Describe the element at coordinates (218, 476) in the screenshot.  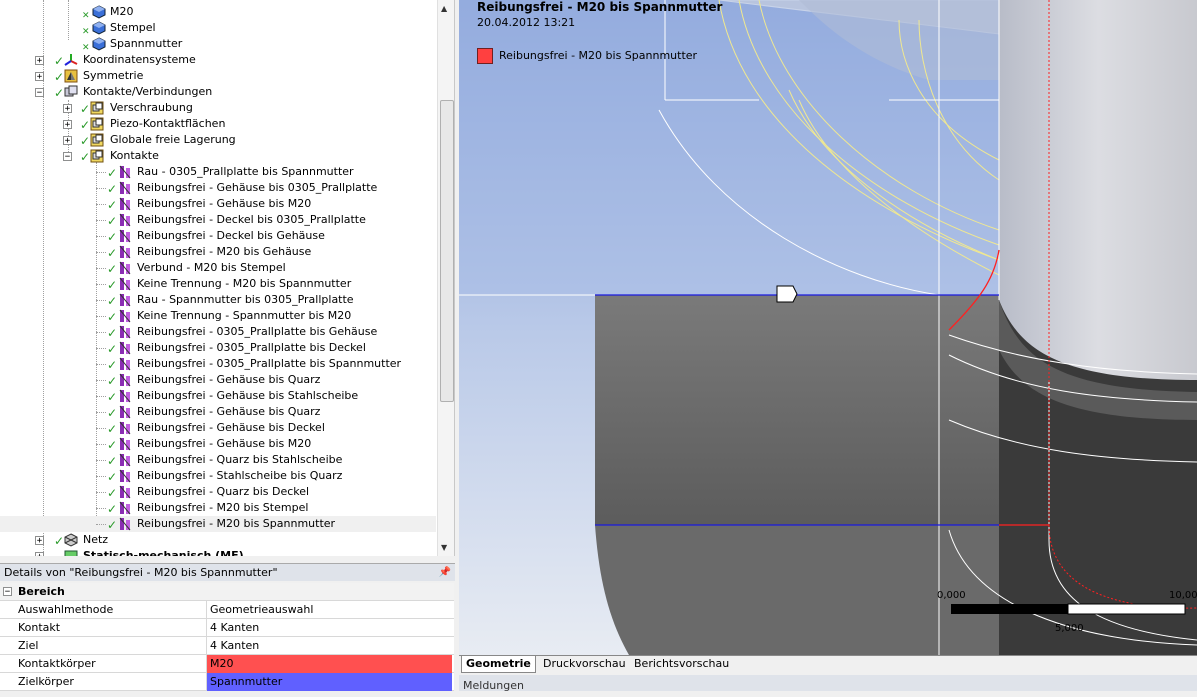
I see `contact-list-item: ✓ Reibungsfrei - Stahlscheibe bis Quarz` at that location.